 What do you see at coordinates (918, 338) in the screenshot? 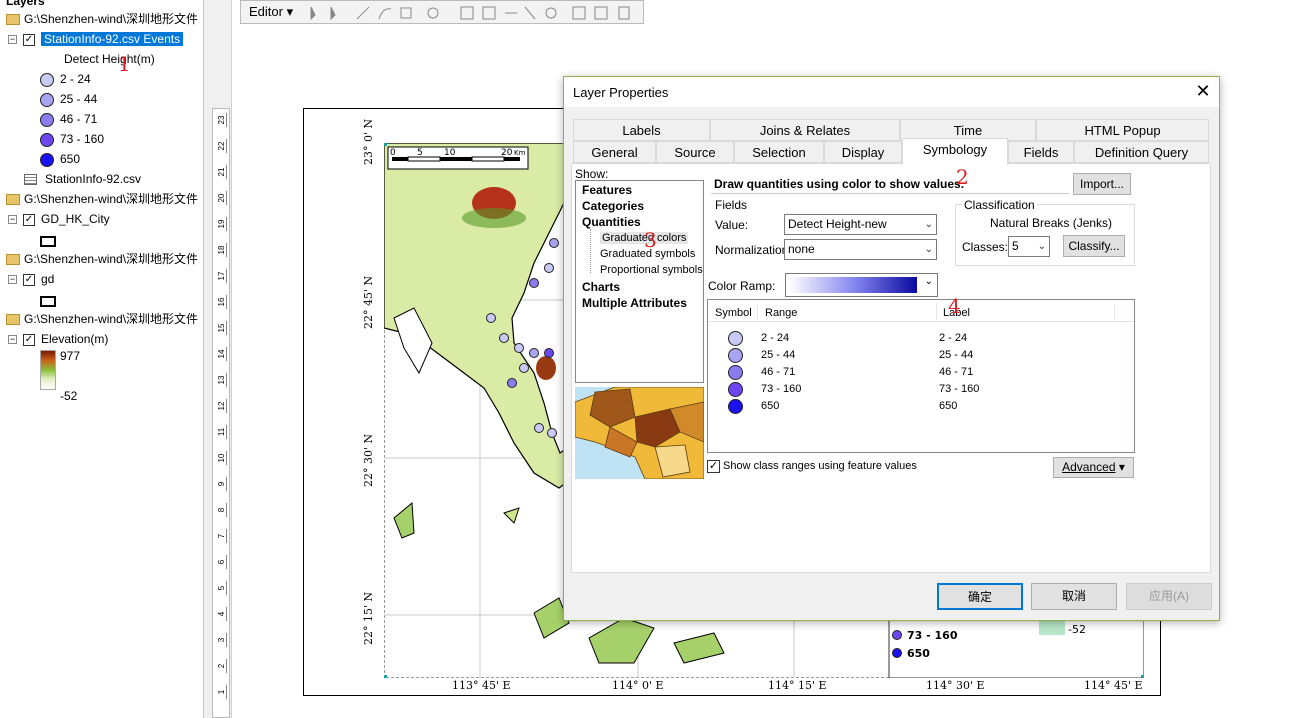
I see `class-row: 2 - 24 2 - 24` at bounding box center [918, 338].